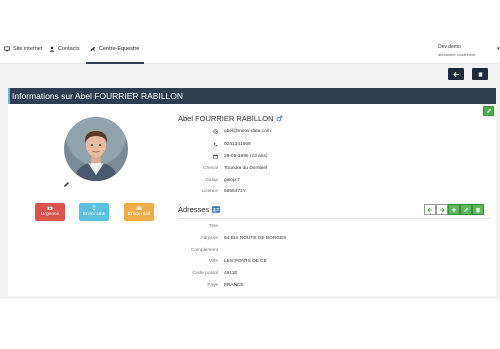  Describe the element at coordinates (252, 96) in the screenshot. I see `page-title: Informations sur Abel FOURRIER RABILLON` at that location.